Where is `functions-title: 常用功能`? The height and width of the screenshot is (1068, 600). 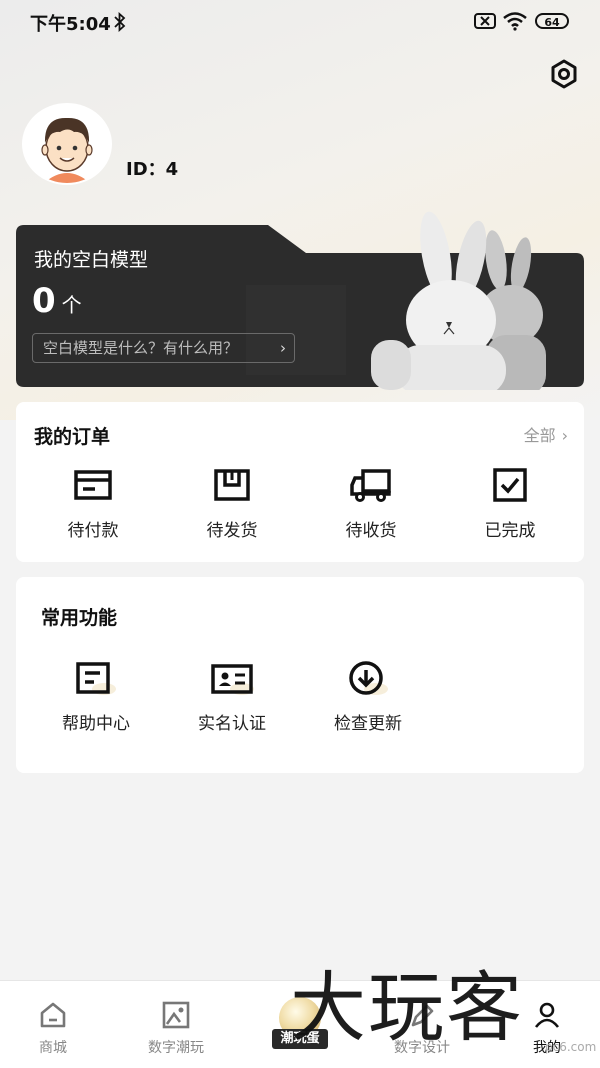 functions-title: 常用功能 is located at coordinates (79, 618).